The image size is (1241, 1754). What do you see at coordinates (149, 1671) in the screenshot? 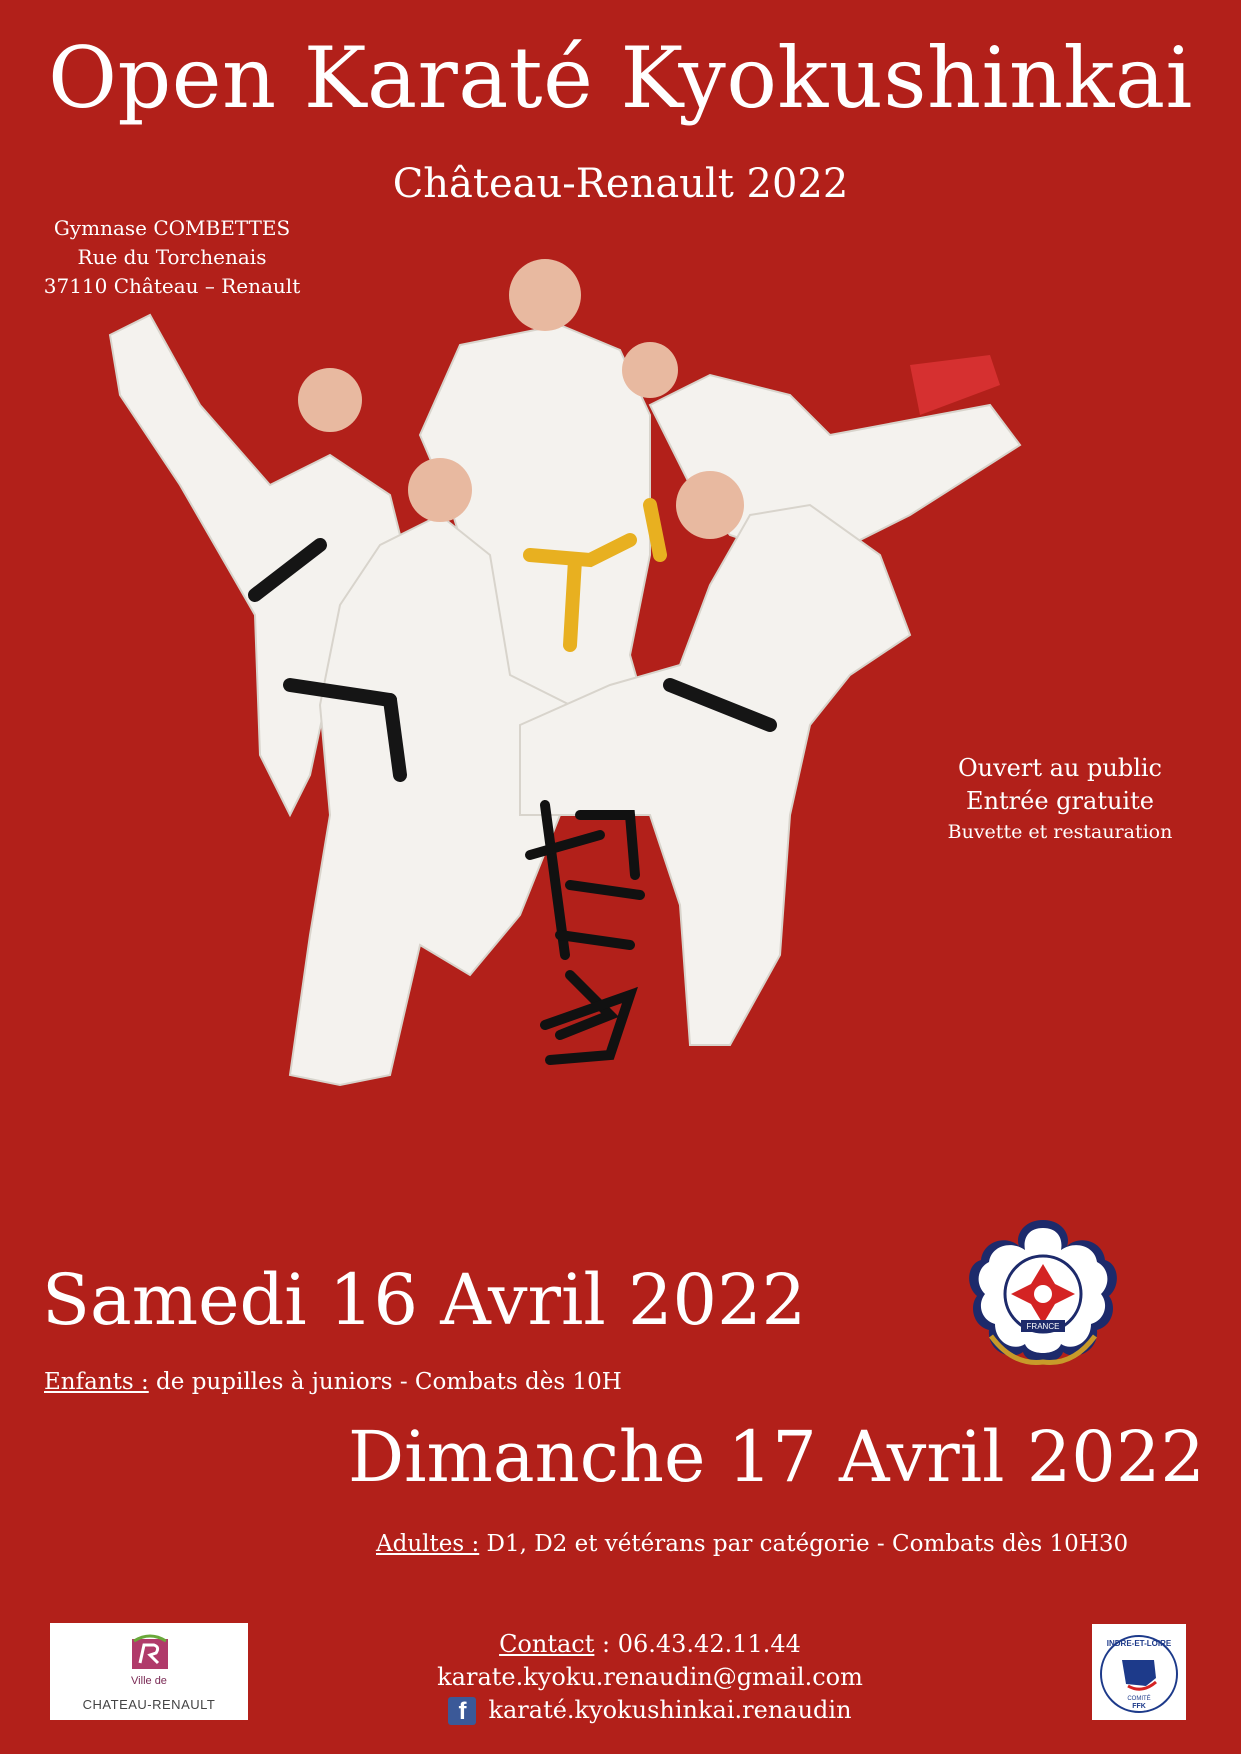
I see `ville-chateau-renault-logo: Ville de CHATEAU-RENAULT` at bounding box center [149, 1671].